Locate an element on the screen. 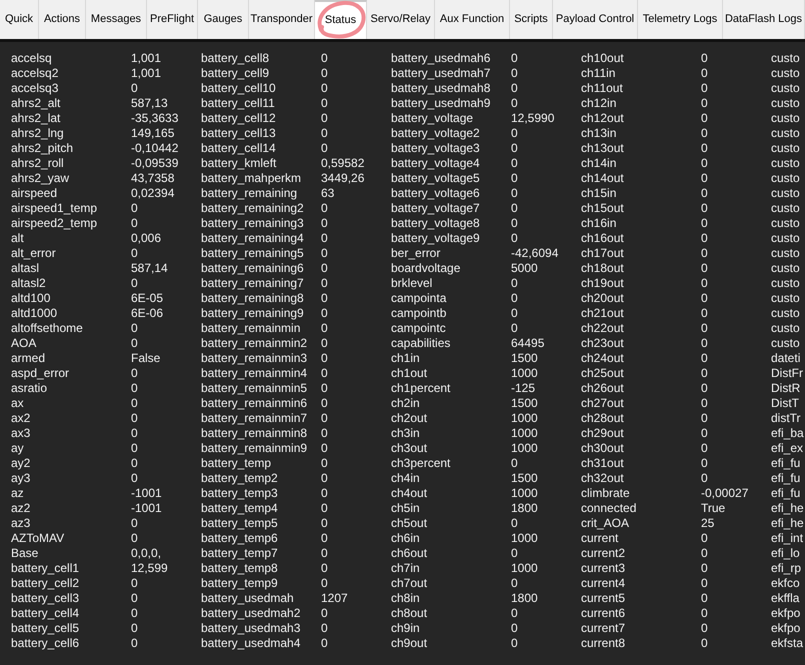  param-name: ch31out is located at coordinates (603, 463).